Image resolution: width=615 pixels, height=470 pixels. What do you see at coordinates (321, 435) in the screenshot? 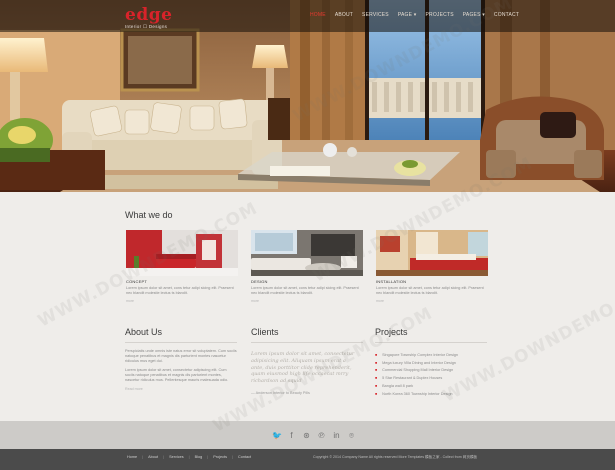
I see `pinterest-icon: ℗` at bounding box center [321, 435].